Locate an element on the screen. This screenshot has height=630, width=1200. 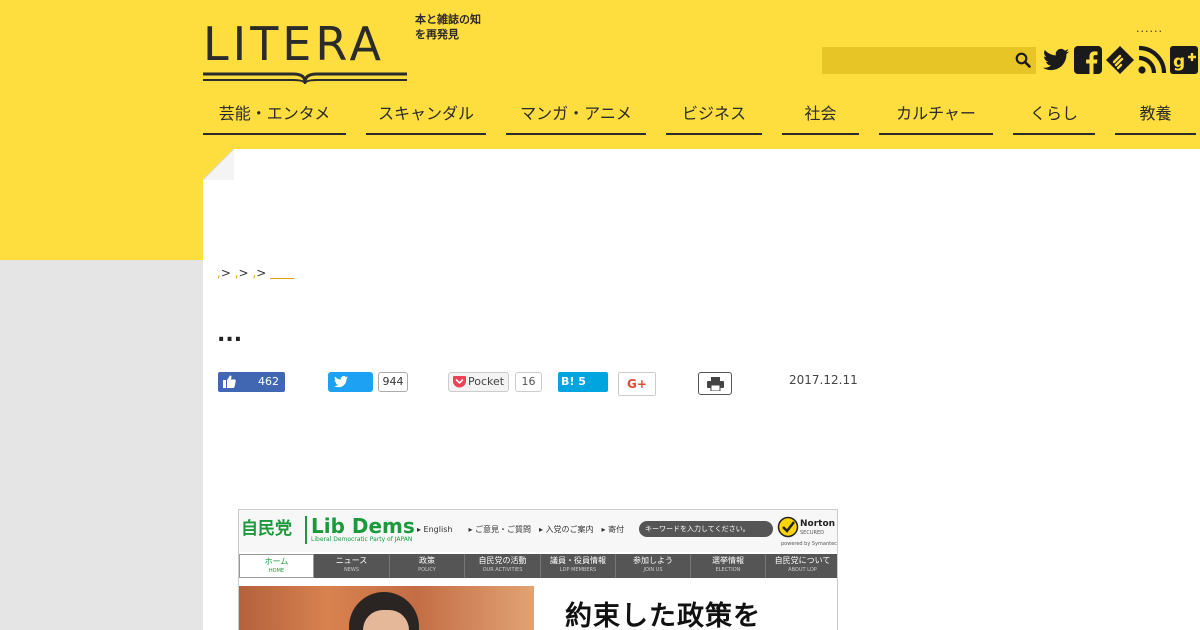
nav-item-education: 教養 is located at coordinates (1155, 114).